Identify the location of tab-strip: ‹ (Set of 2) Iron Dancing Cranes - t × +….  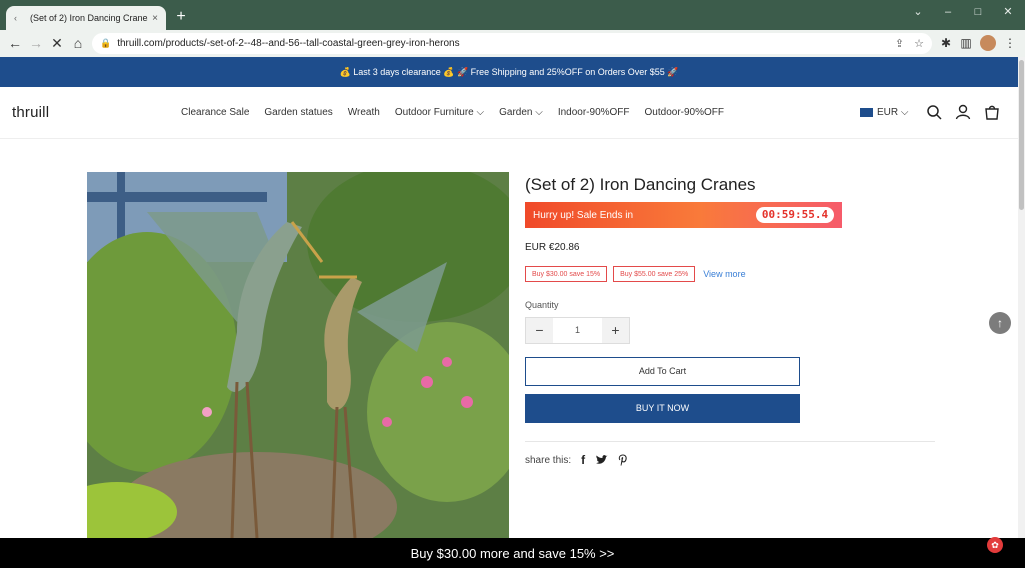
(512, 15).